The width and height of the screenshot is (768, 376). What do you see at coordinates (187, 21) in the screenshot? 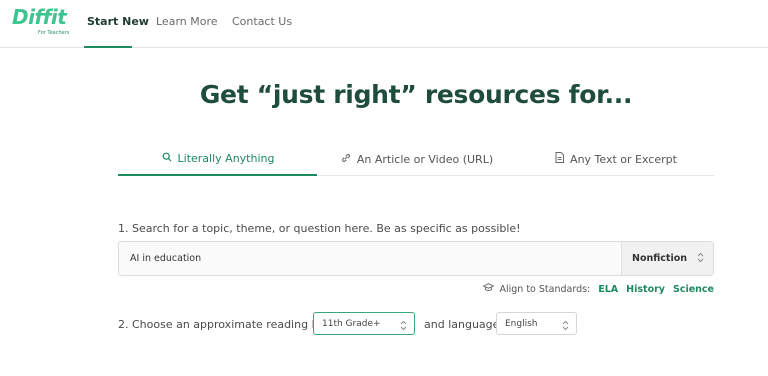
I see `nav-link-learn-more: Learn More` at bounding box center [187, 21].